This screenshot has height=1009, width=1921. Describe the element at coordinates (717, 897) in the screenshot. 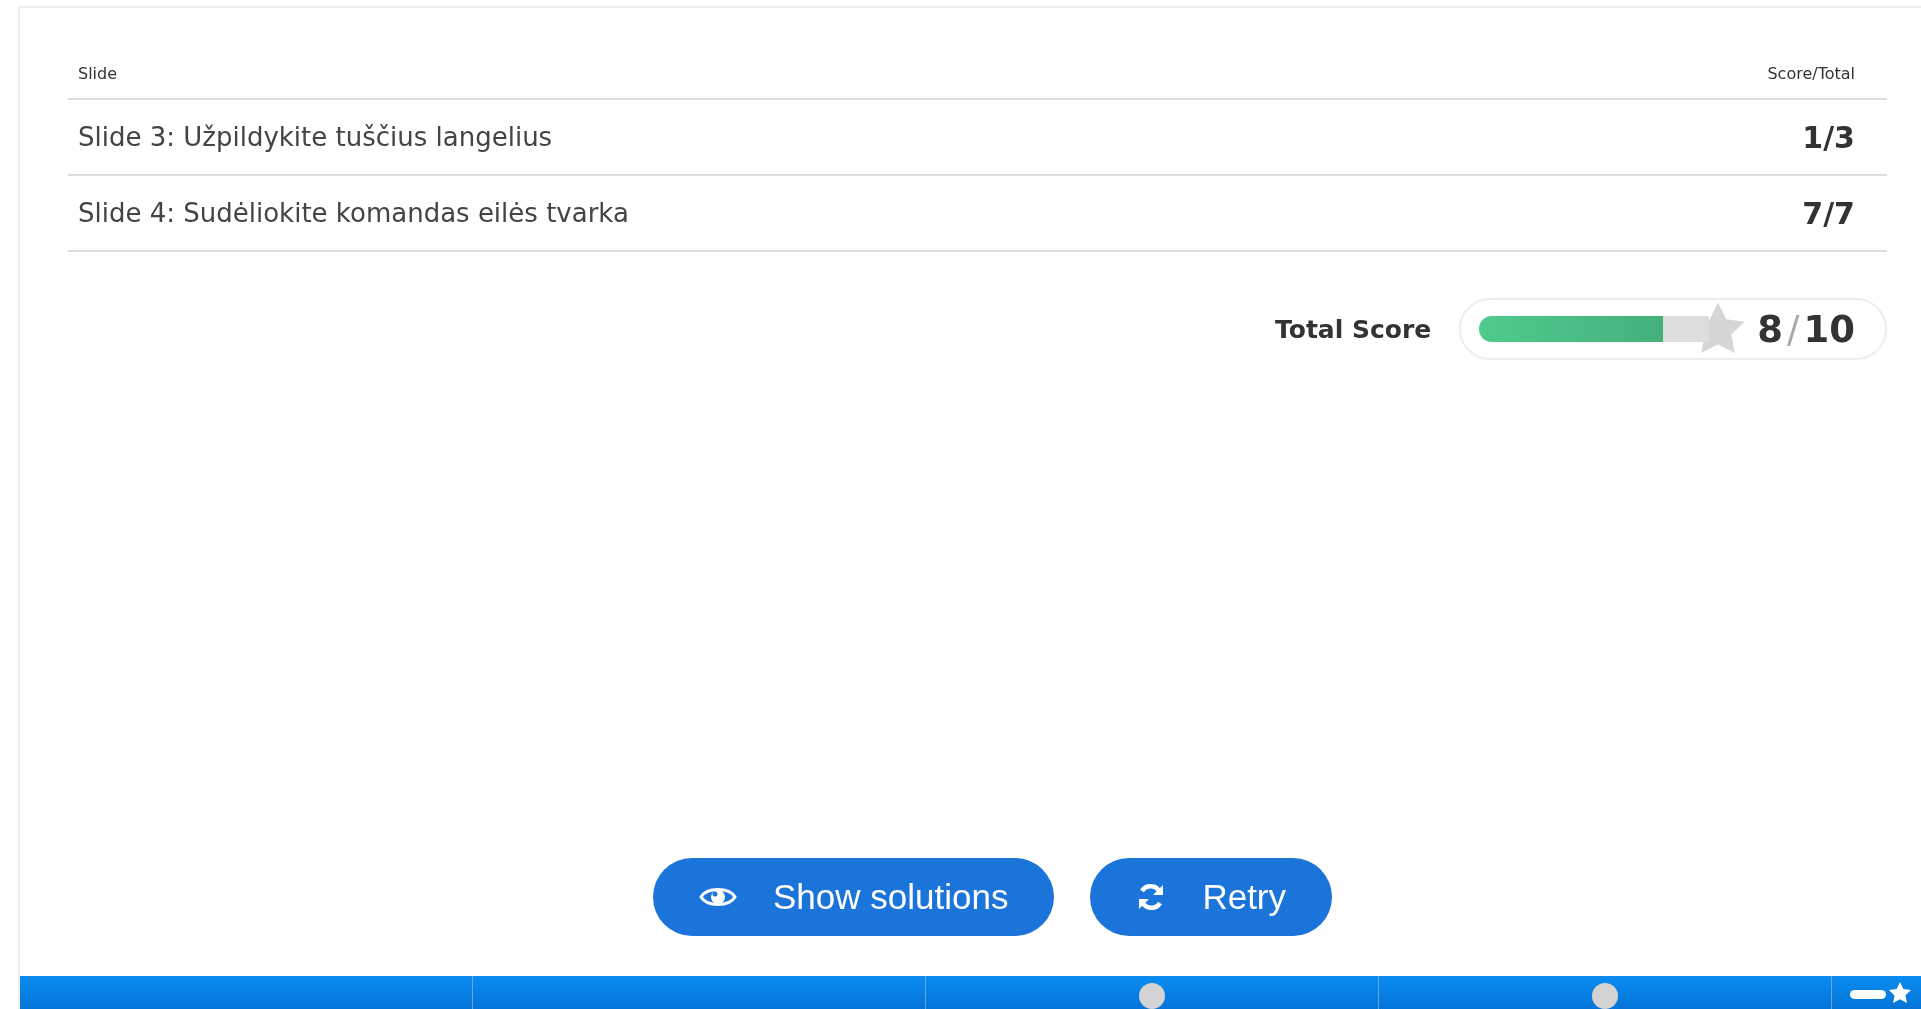

I see `eye-icon` at that location.